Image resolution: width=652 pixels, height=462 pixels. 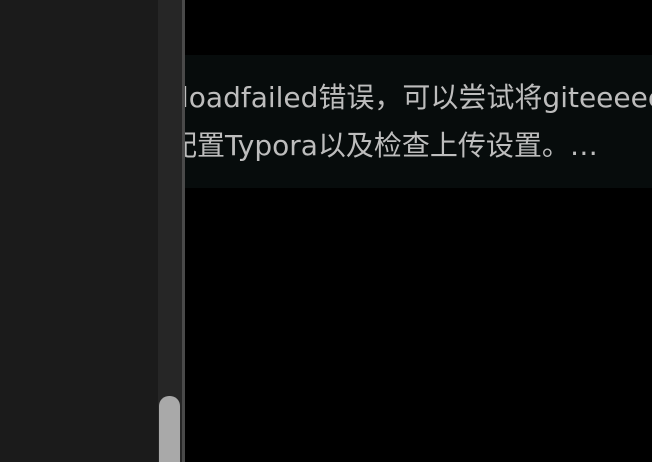 What do you see at coordinates (418, 97) in the screenshot?
I see `snippet-line-1: loadfailed错误，可以尝试将giteeeee` at bounding box center [418, 97].